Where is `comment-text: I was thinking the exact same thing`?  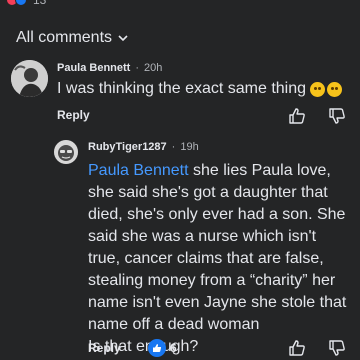
comment-text: I was thinking the exact same thing is located at coordinates (200, 89).